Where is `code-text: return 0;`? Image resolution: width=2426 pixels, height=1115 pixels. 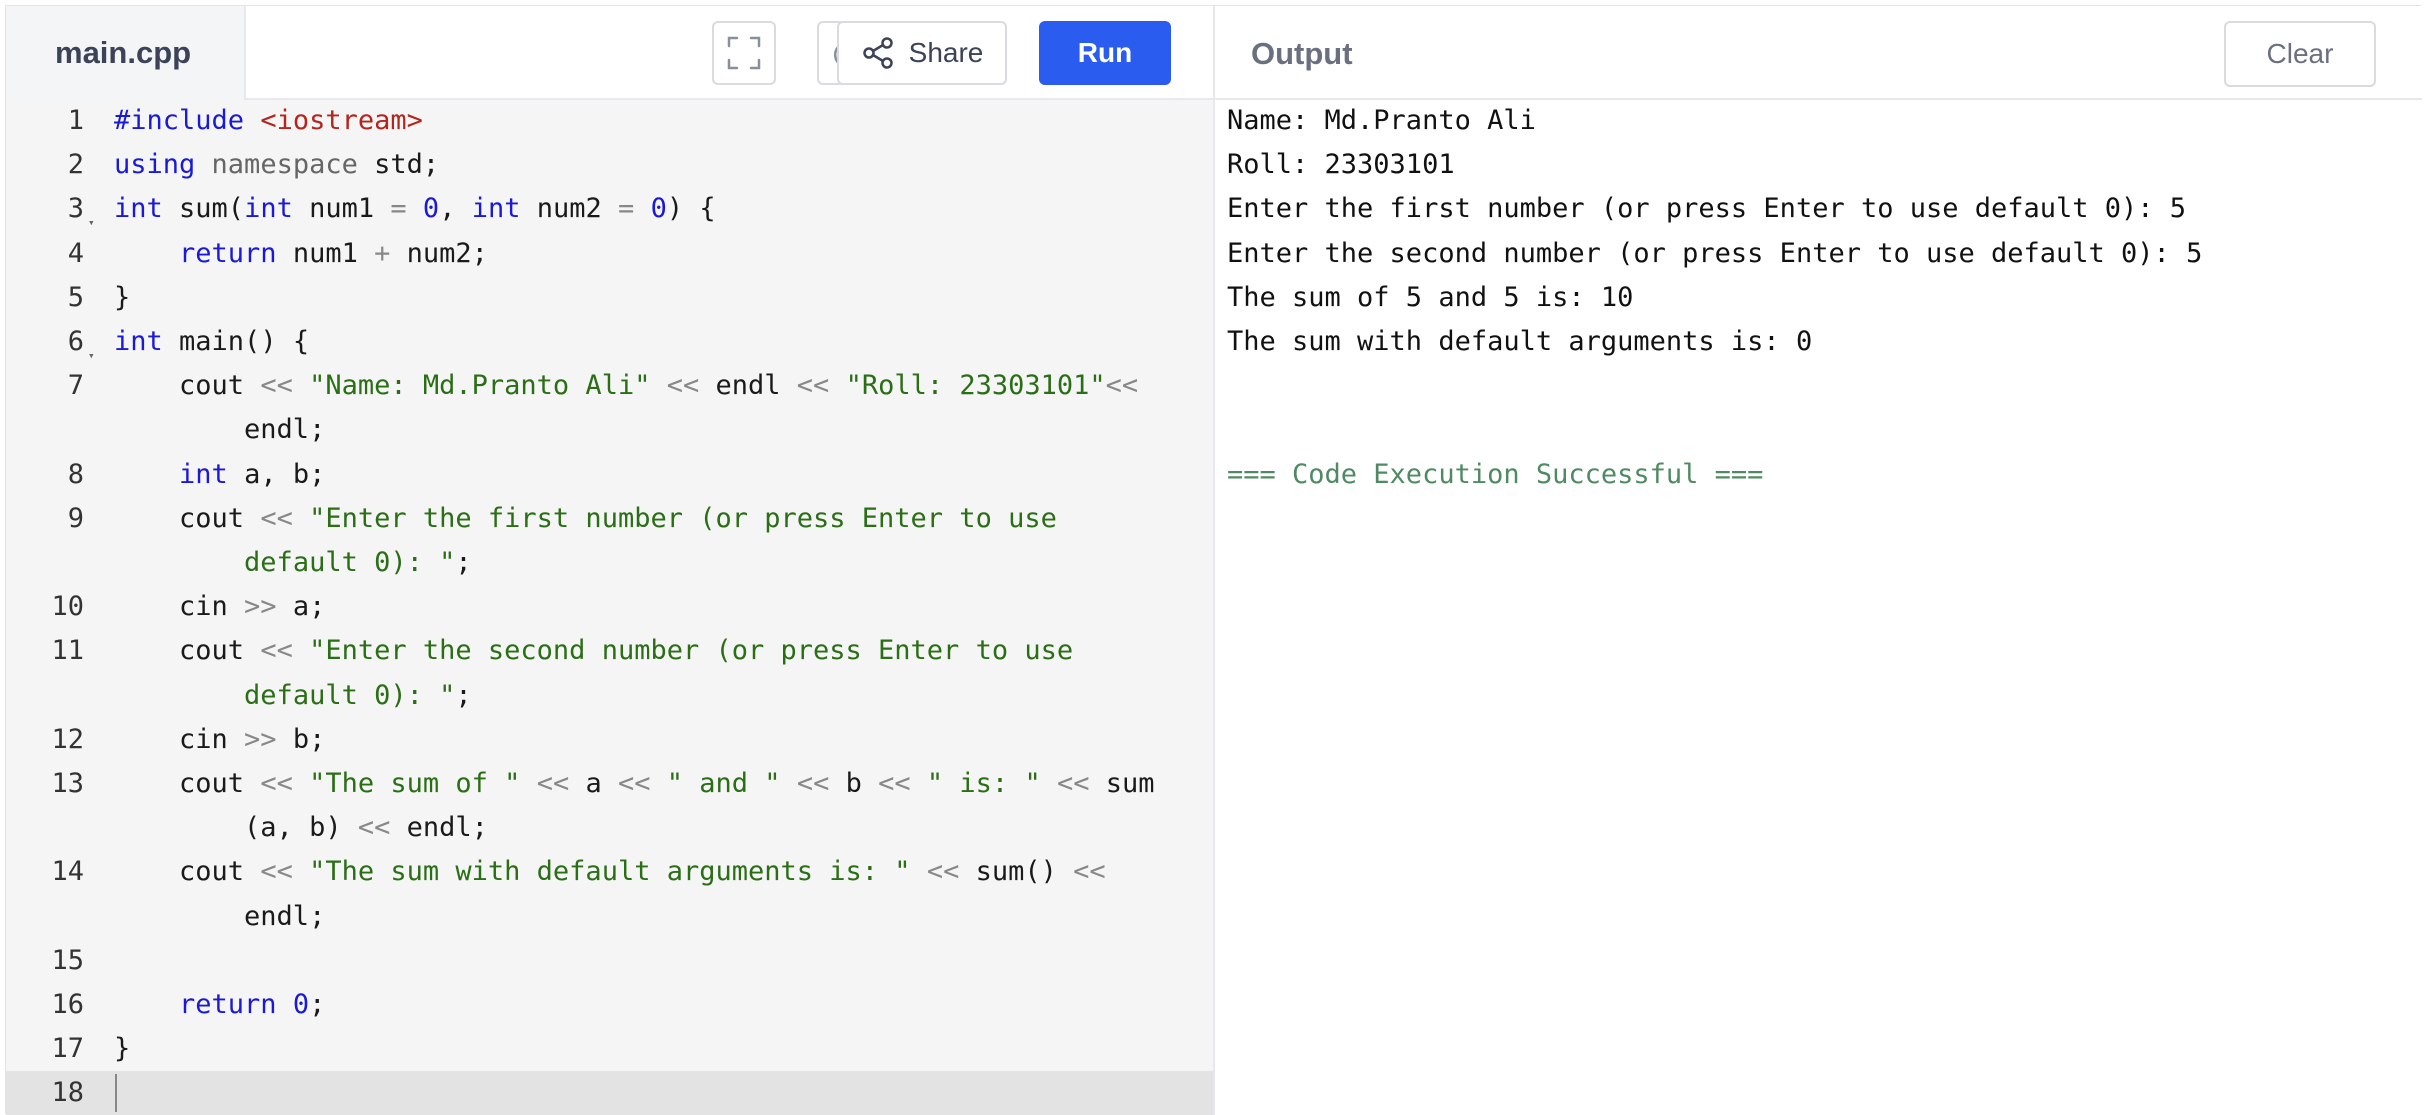
code-text: return 0; is located at coordinates (219, 1005).